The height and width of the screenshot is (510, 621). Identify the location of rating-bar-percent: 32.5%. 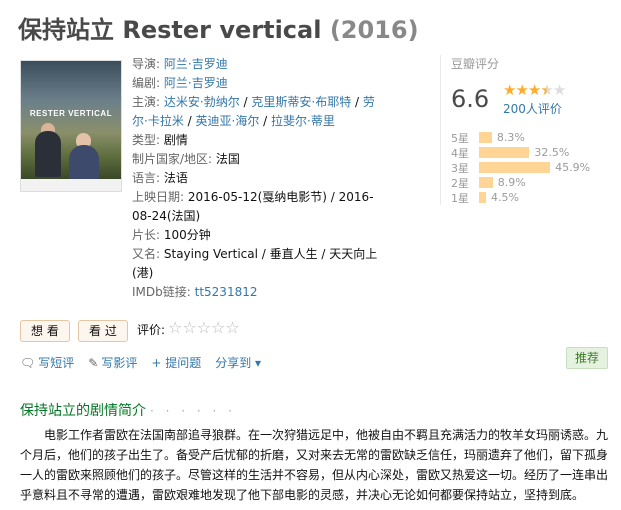
(552, 152).